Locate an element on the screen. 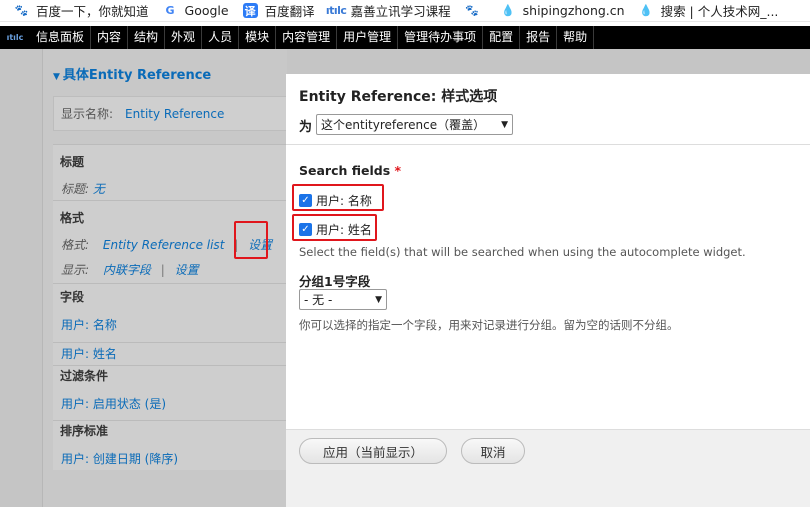 The height and width of the screenshot is (507, 810). toolbar-item-modules: 模块 is located at coordinates (258, 37).